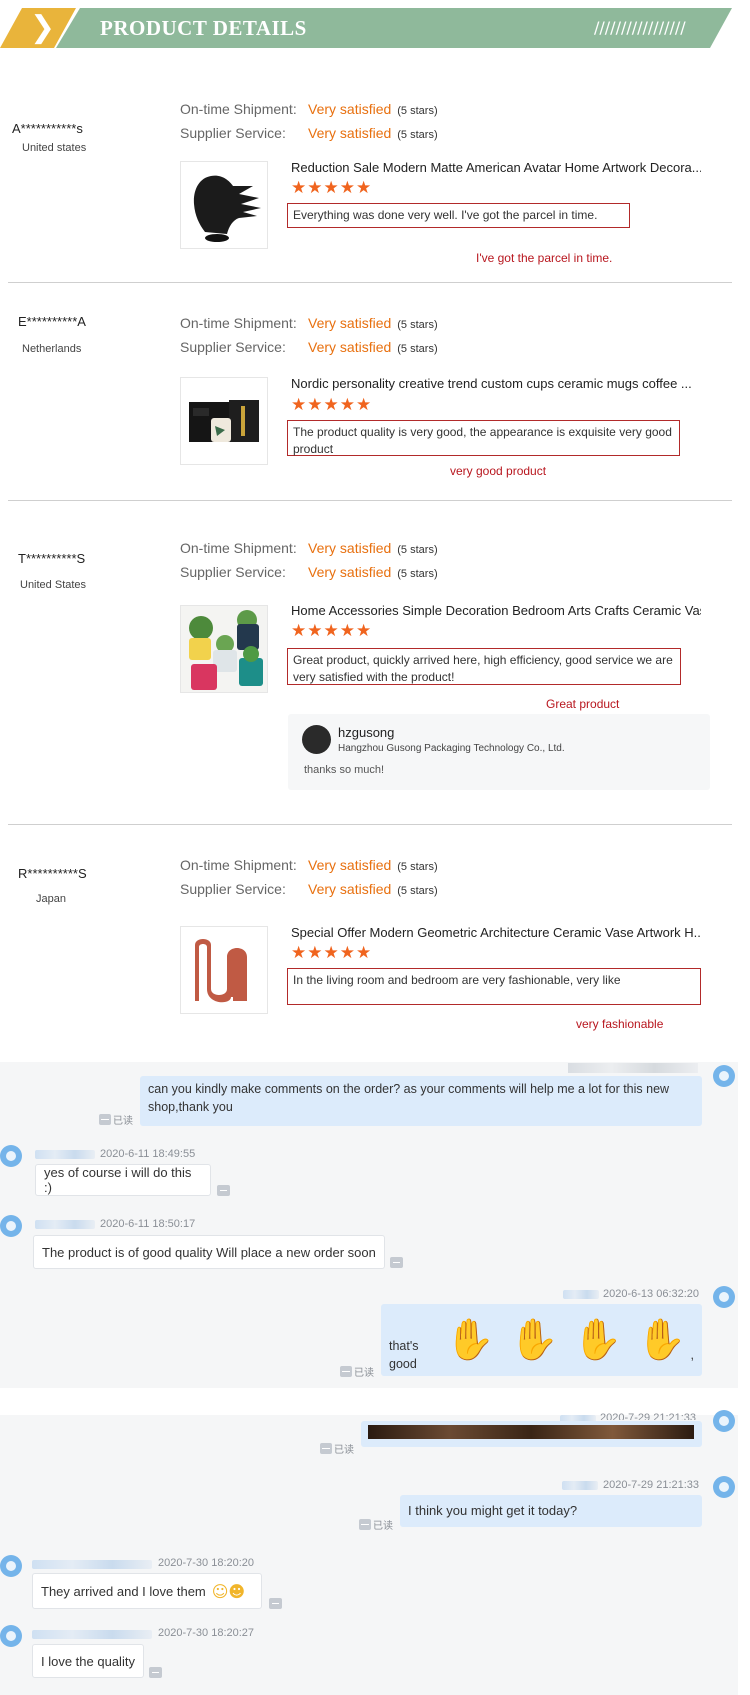 The height and width of the screenshot is (1695, 750). What do you see at coordinates (366, 732) in the screenshot?
I see `reply-supplier-name: hzgusong` at bounding box center [366, 732].